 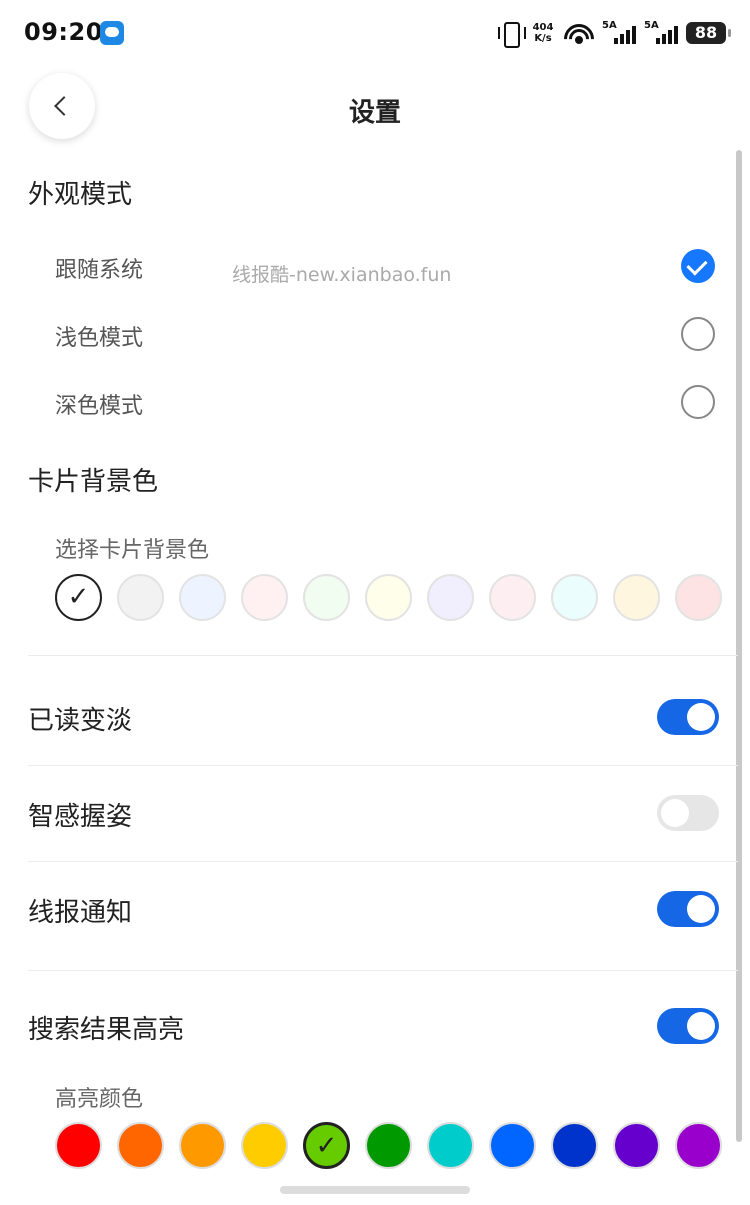 I want to click on status-icons: 404 K/s 5A 5A 88, so click(x=614, y=33).